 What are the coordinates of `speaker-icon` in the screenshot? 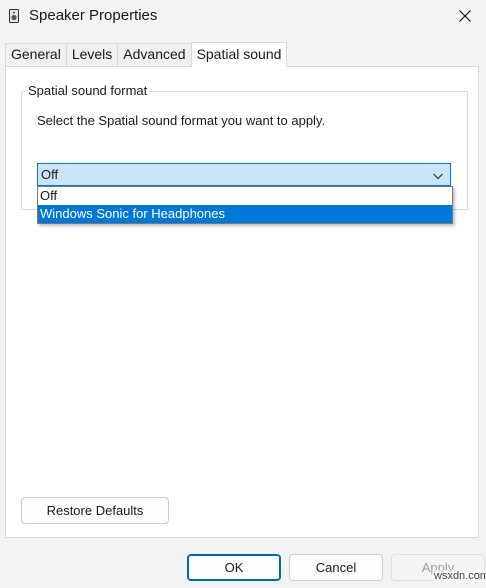 It's located at (14, 16).